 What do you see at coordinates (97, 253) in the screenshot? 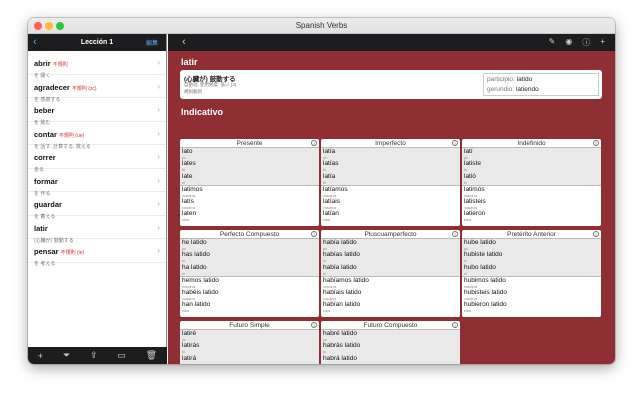
I see `list-item: pensar 不規則 (ie) を 考える ›` at bounding box center [97, 253].